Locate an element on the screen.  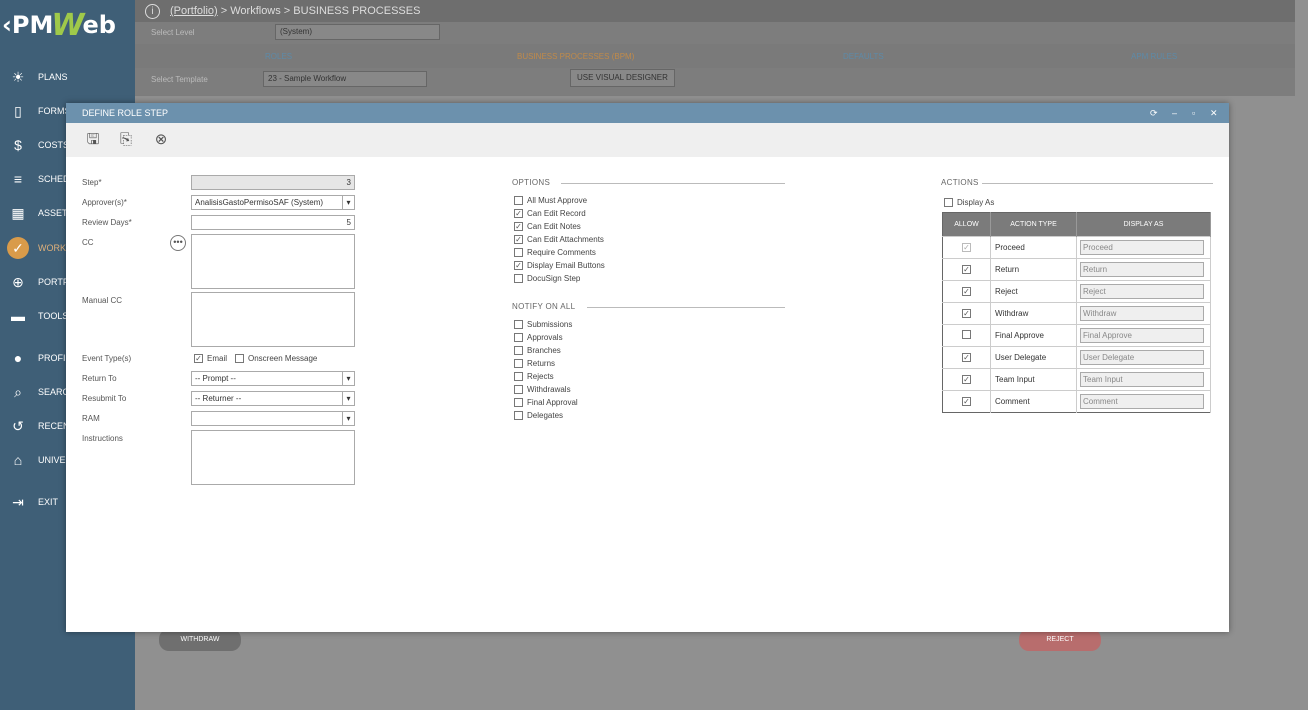
display-as-input: Final Approve is located at coordinates (1142, 335).